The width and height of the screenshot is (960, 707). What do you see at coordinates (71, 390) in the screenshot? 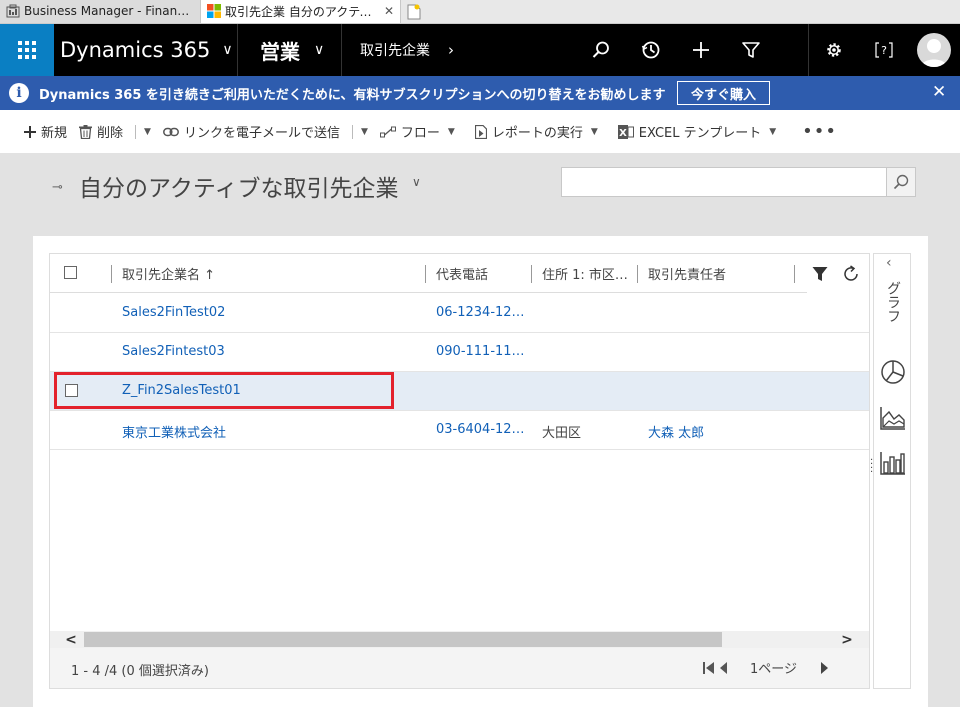
I see `row-checkbox` at bounding box center [71, 390].